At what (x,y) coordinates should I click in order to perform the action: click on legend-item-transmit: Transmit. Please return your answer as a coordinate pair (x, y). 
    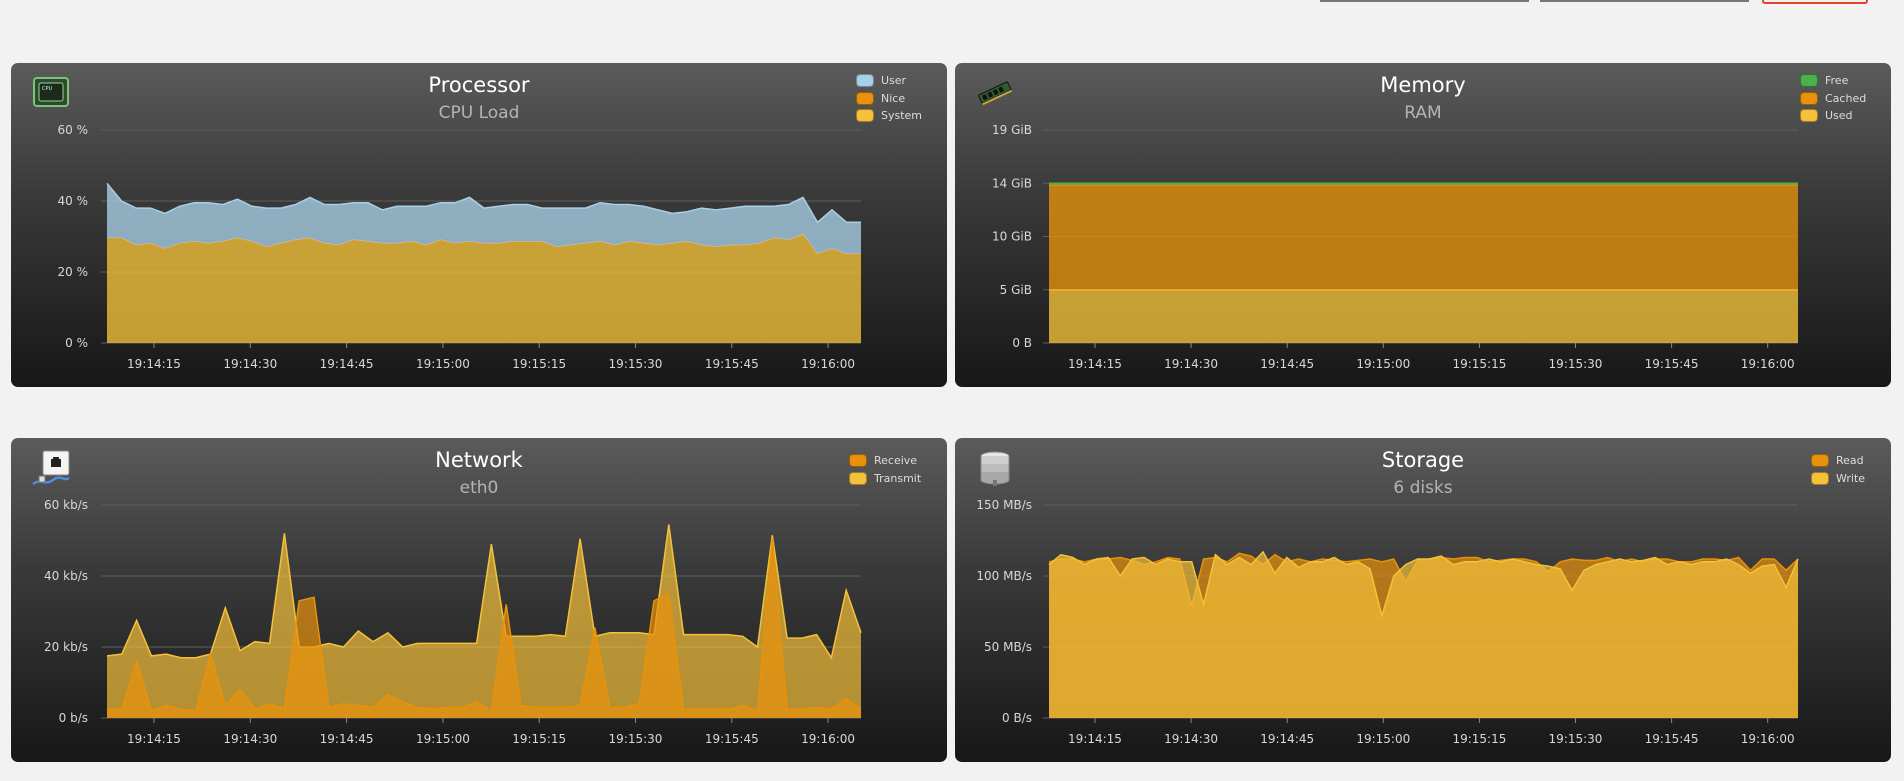
    Looking at the image, I should click on (885, 479).